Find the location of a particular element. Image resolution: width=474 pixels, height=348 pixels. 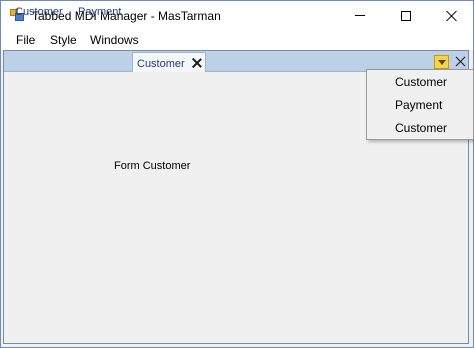

tab-payment: Payment is located at coordinates (99, 11).